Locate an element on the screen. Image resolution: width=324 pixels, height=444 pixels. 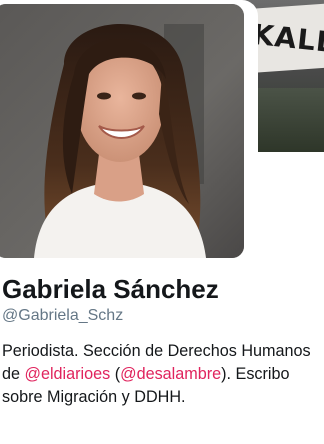
mention-link-desalambre: @desalambre is located at coordinates (170, 374).